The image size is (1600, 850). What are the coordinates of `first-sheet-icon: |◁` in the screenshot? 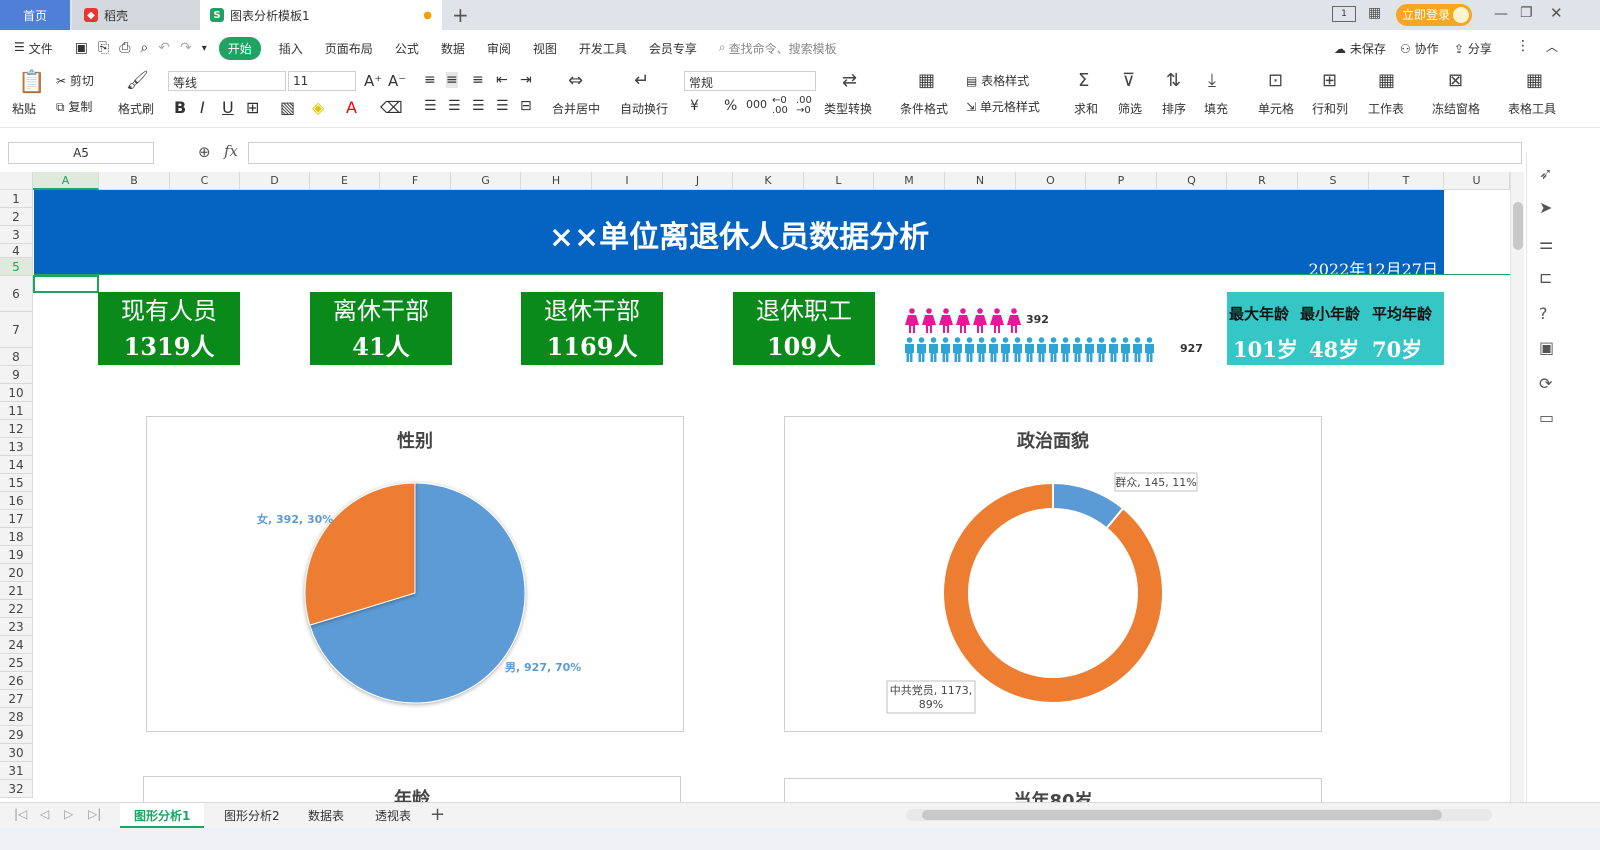 It's located at (20, 814).